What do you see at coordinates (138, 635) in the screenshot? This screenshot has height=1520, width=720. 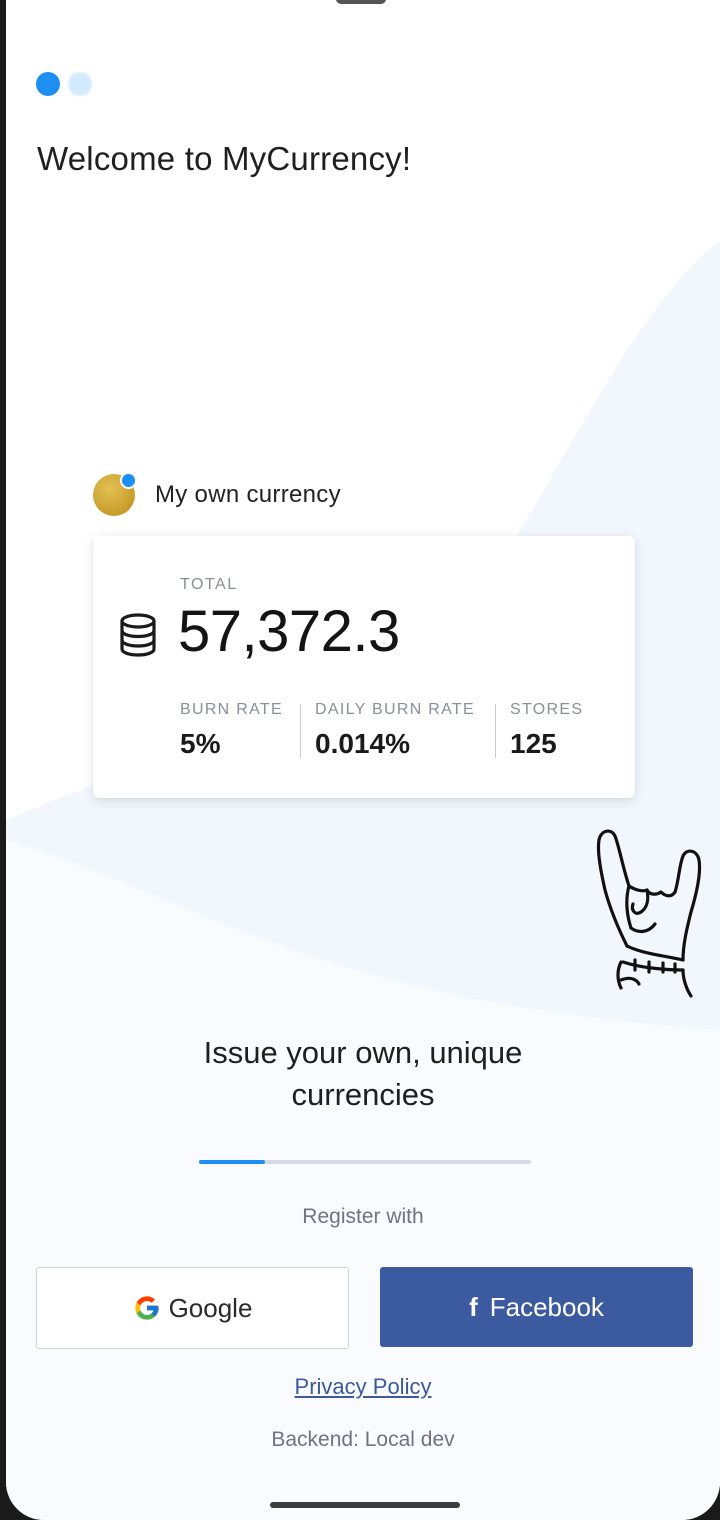 I see `database-icon` at bounding box center [138, 635].